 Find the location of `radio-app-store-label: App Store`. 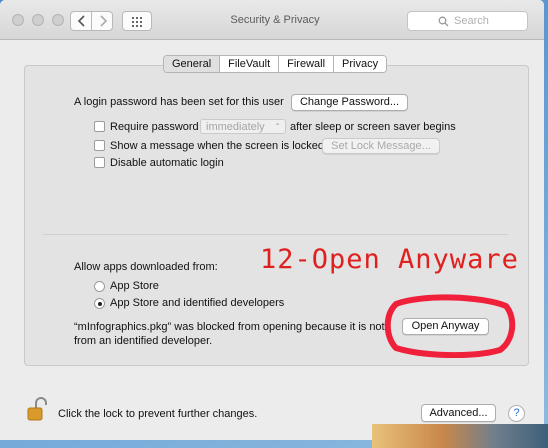

radio-app-store-label: App Store is located at coordinates (134, 286).